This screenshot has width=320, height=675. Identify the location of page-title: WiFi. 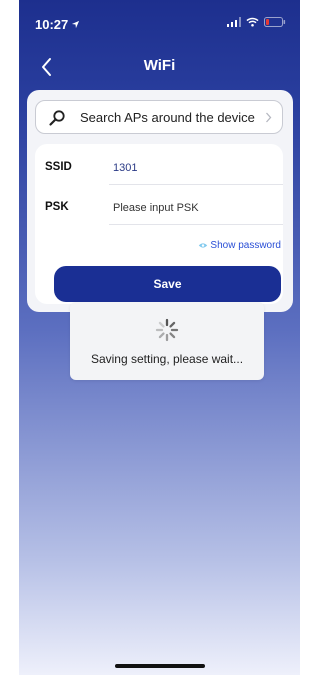
(159, 65).